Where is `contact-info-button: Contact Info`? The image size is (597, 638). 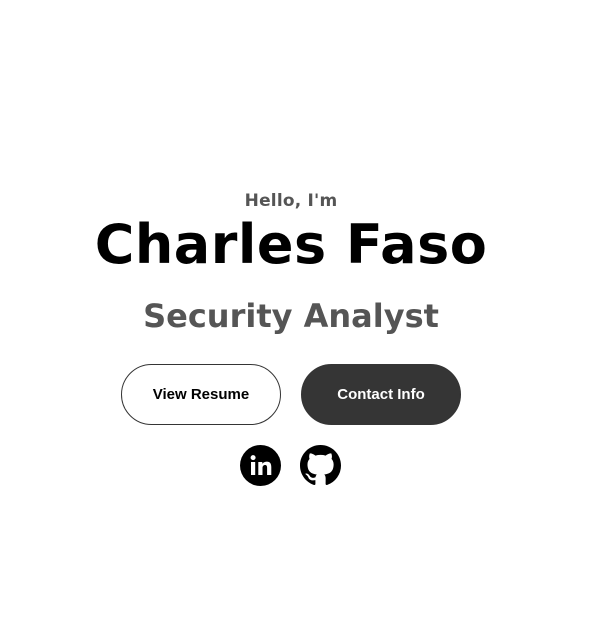
contact-info-button: Contact Info is located at coordinates (381, 394).